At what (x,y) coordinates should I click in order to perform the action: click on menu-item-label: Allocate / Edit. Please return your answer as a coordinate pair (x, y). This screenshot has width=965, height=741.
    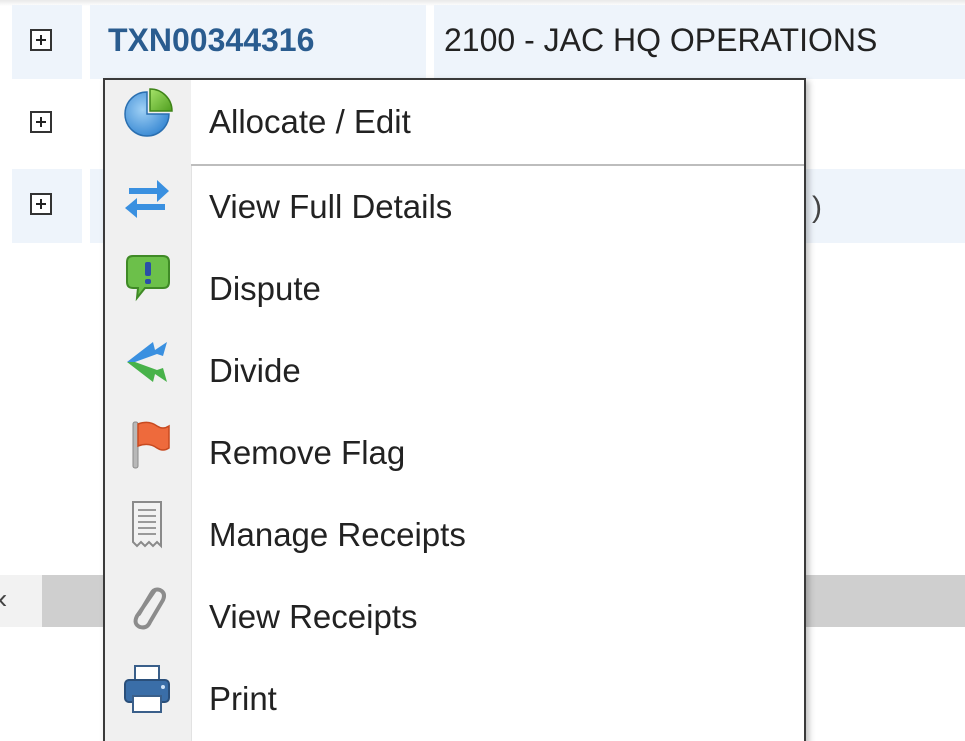
    Looking at the image, I should click on (310, 121).